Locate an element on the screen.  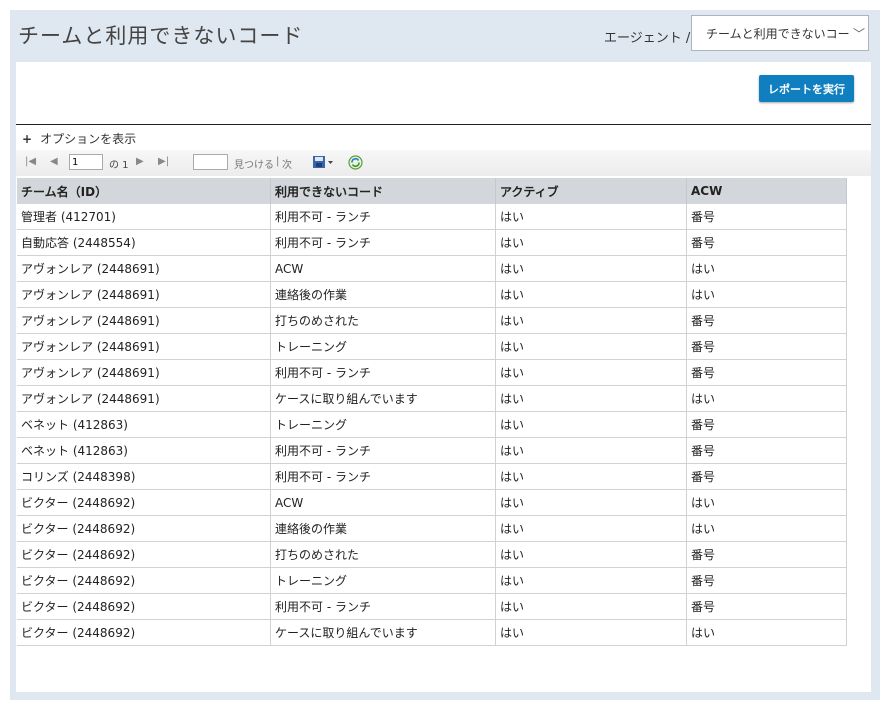
table-row: 管理者 (412701) 利用不可 - ランチ はい 番号 is located at coordinates (432, 217).